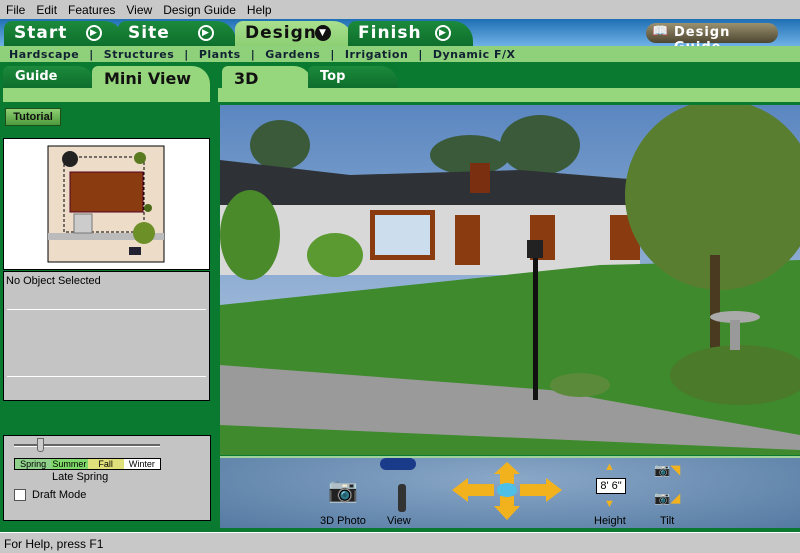 This screenshot has width=800, height=553. Describe the element at coordinates (509, 95) in the screenshot. I see `view-tab-strip` at that location.